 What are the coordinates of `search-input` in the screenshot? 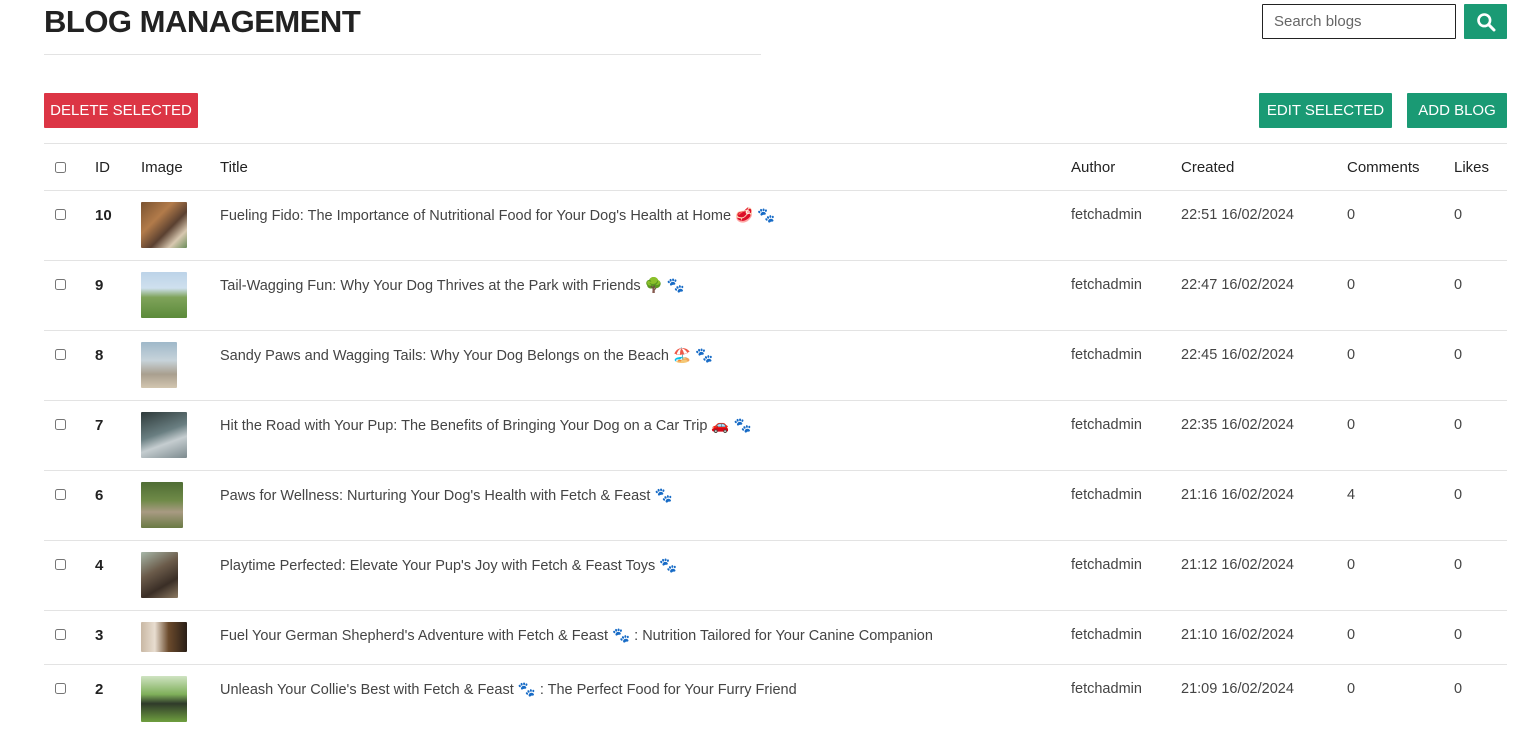 It's located at (1359, 21).